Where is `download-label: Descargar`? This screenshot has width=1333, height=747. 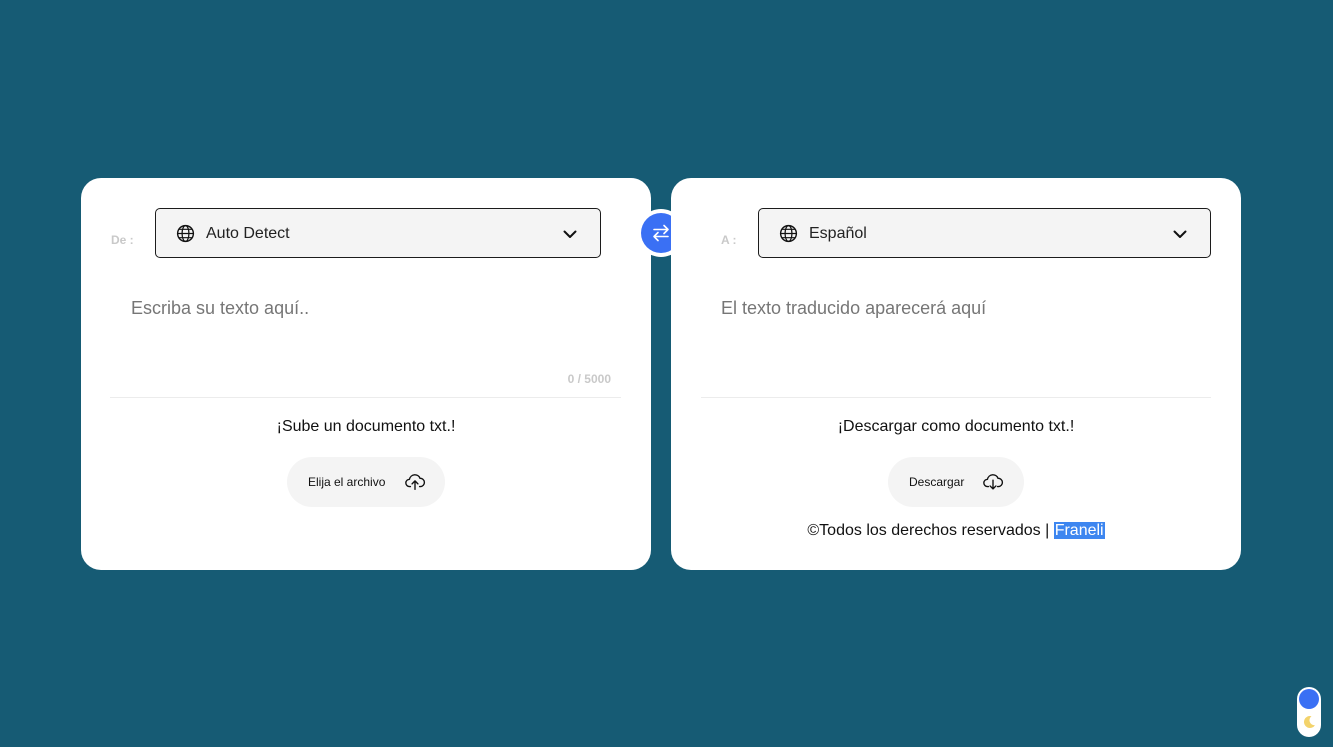 download-label: Descargar is located at coordinates (937, 482).